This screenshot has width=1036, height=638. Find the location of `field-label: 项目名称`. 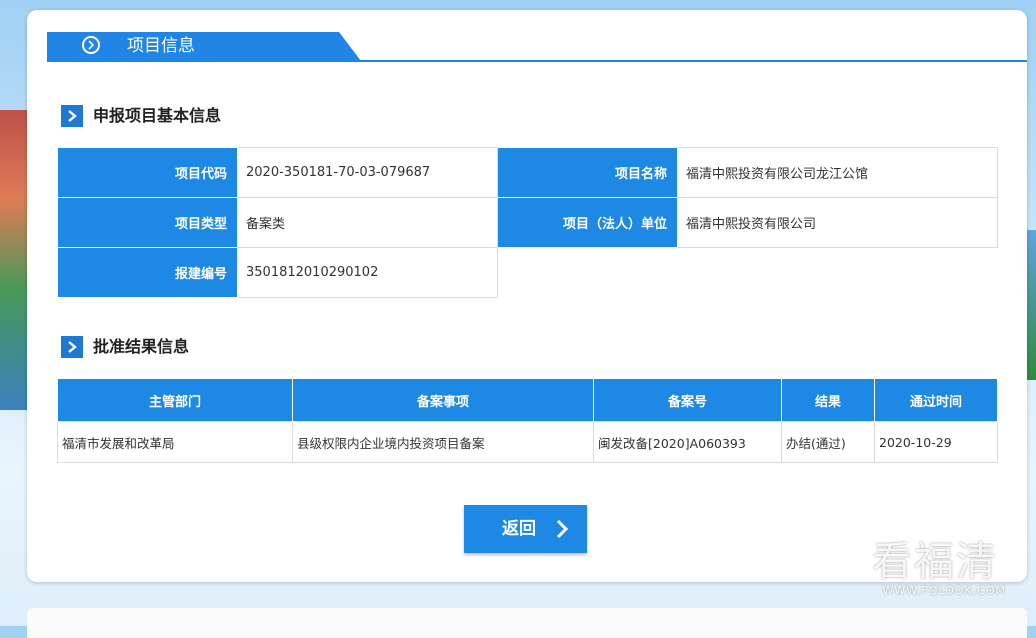

field-label: 项目名称 is located at coordinates (587, 172).